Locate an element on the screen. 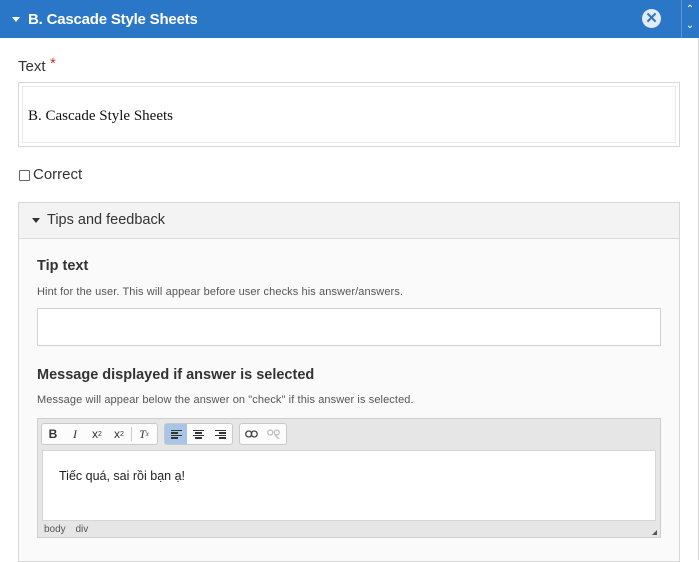 The width and height of the screenshot is (699, 562). align-center-icon is located at coordinates (198, 434).